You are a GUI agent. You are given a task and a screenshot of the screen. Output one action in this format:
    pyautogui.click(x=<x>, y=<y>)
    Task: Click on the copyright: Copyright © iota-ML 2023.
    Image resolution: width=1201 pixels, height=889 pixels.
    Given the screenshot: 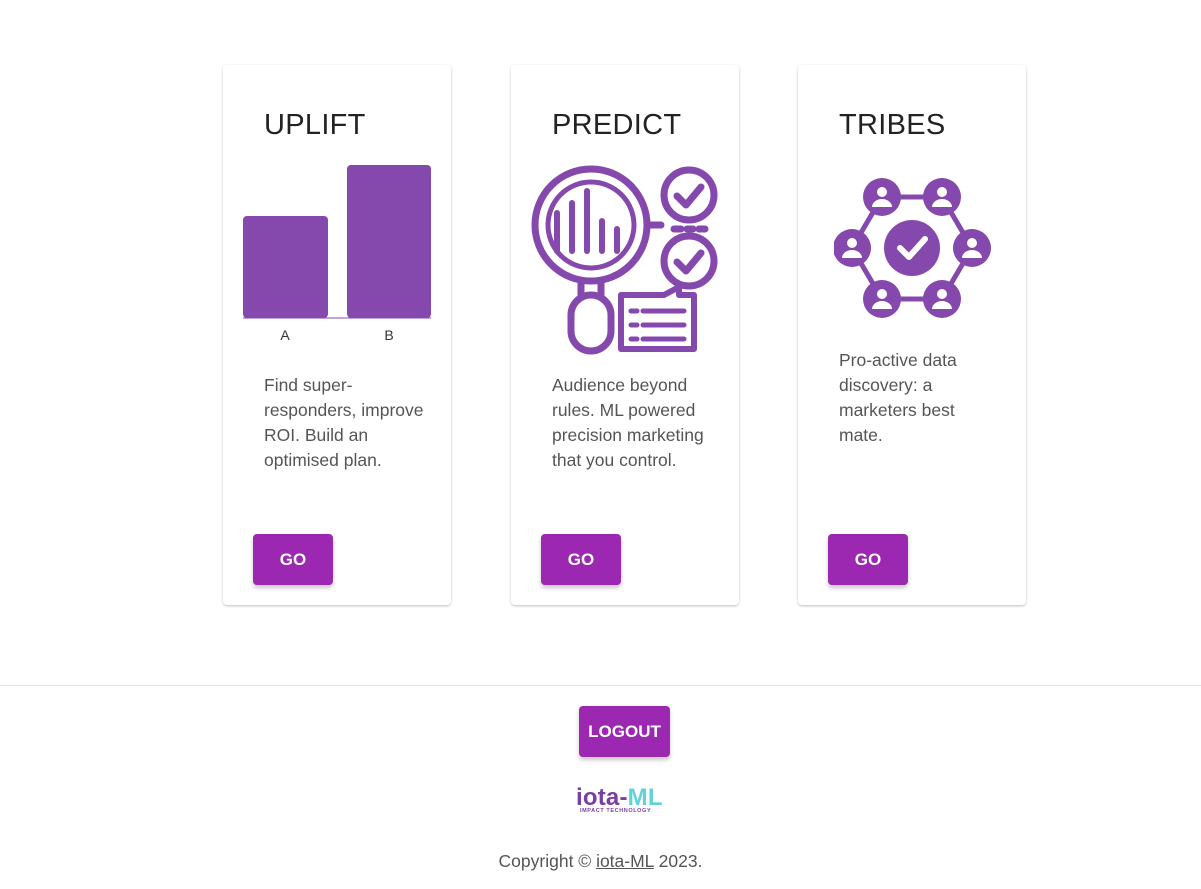 What is the action you would take?
    pyautogui.click(x=600, y=861)
    